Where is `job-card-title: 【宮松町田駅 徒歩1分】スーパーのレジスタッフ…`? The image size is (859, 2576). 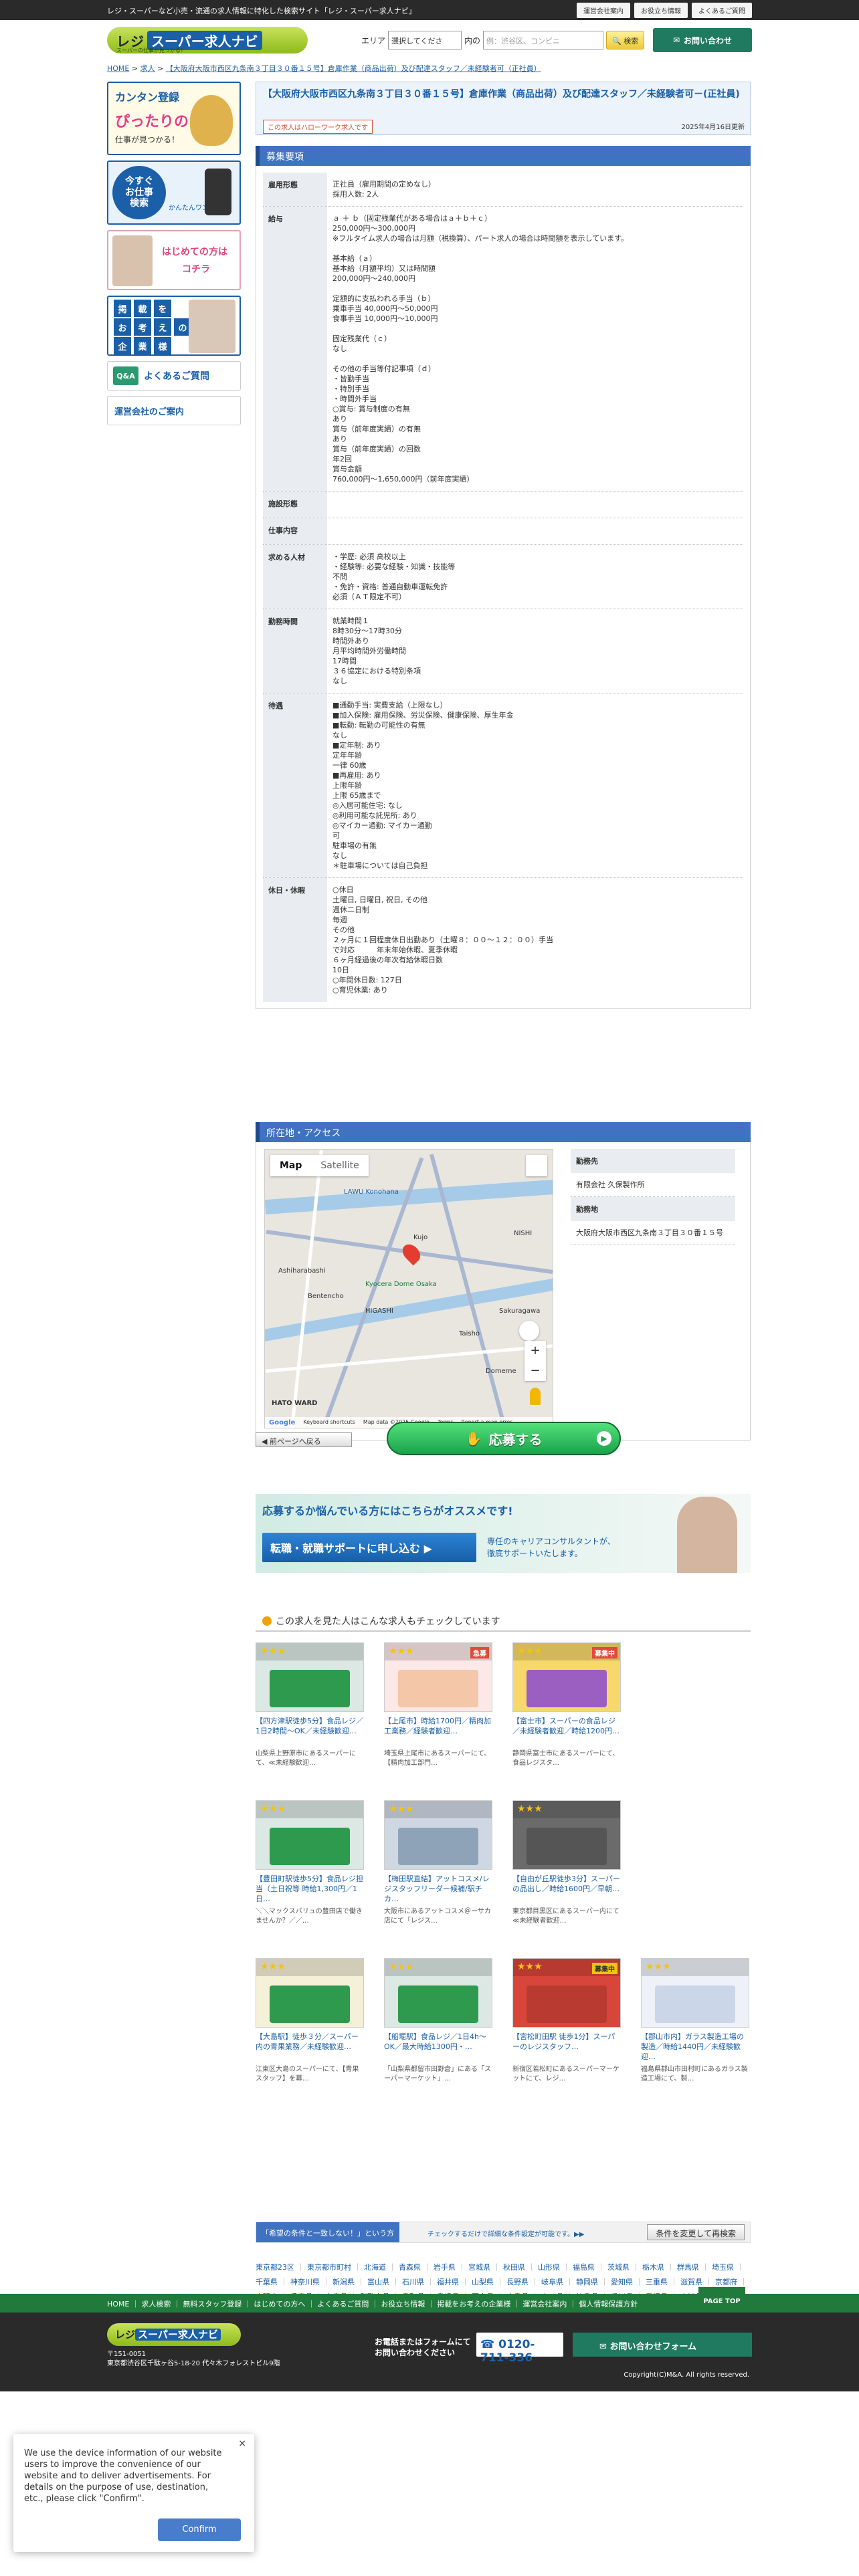 job-card-title: 【宮松町田駅 徒歩1分】スーパーのレジスタッフ… is located at coordinates (567, 2047).